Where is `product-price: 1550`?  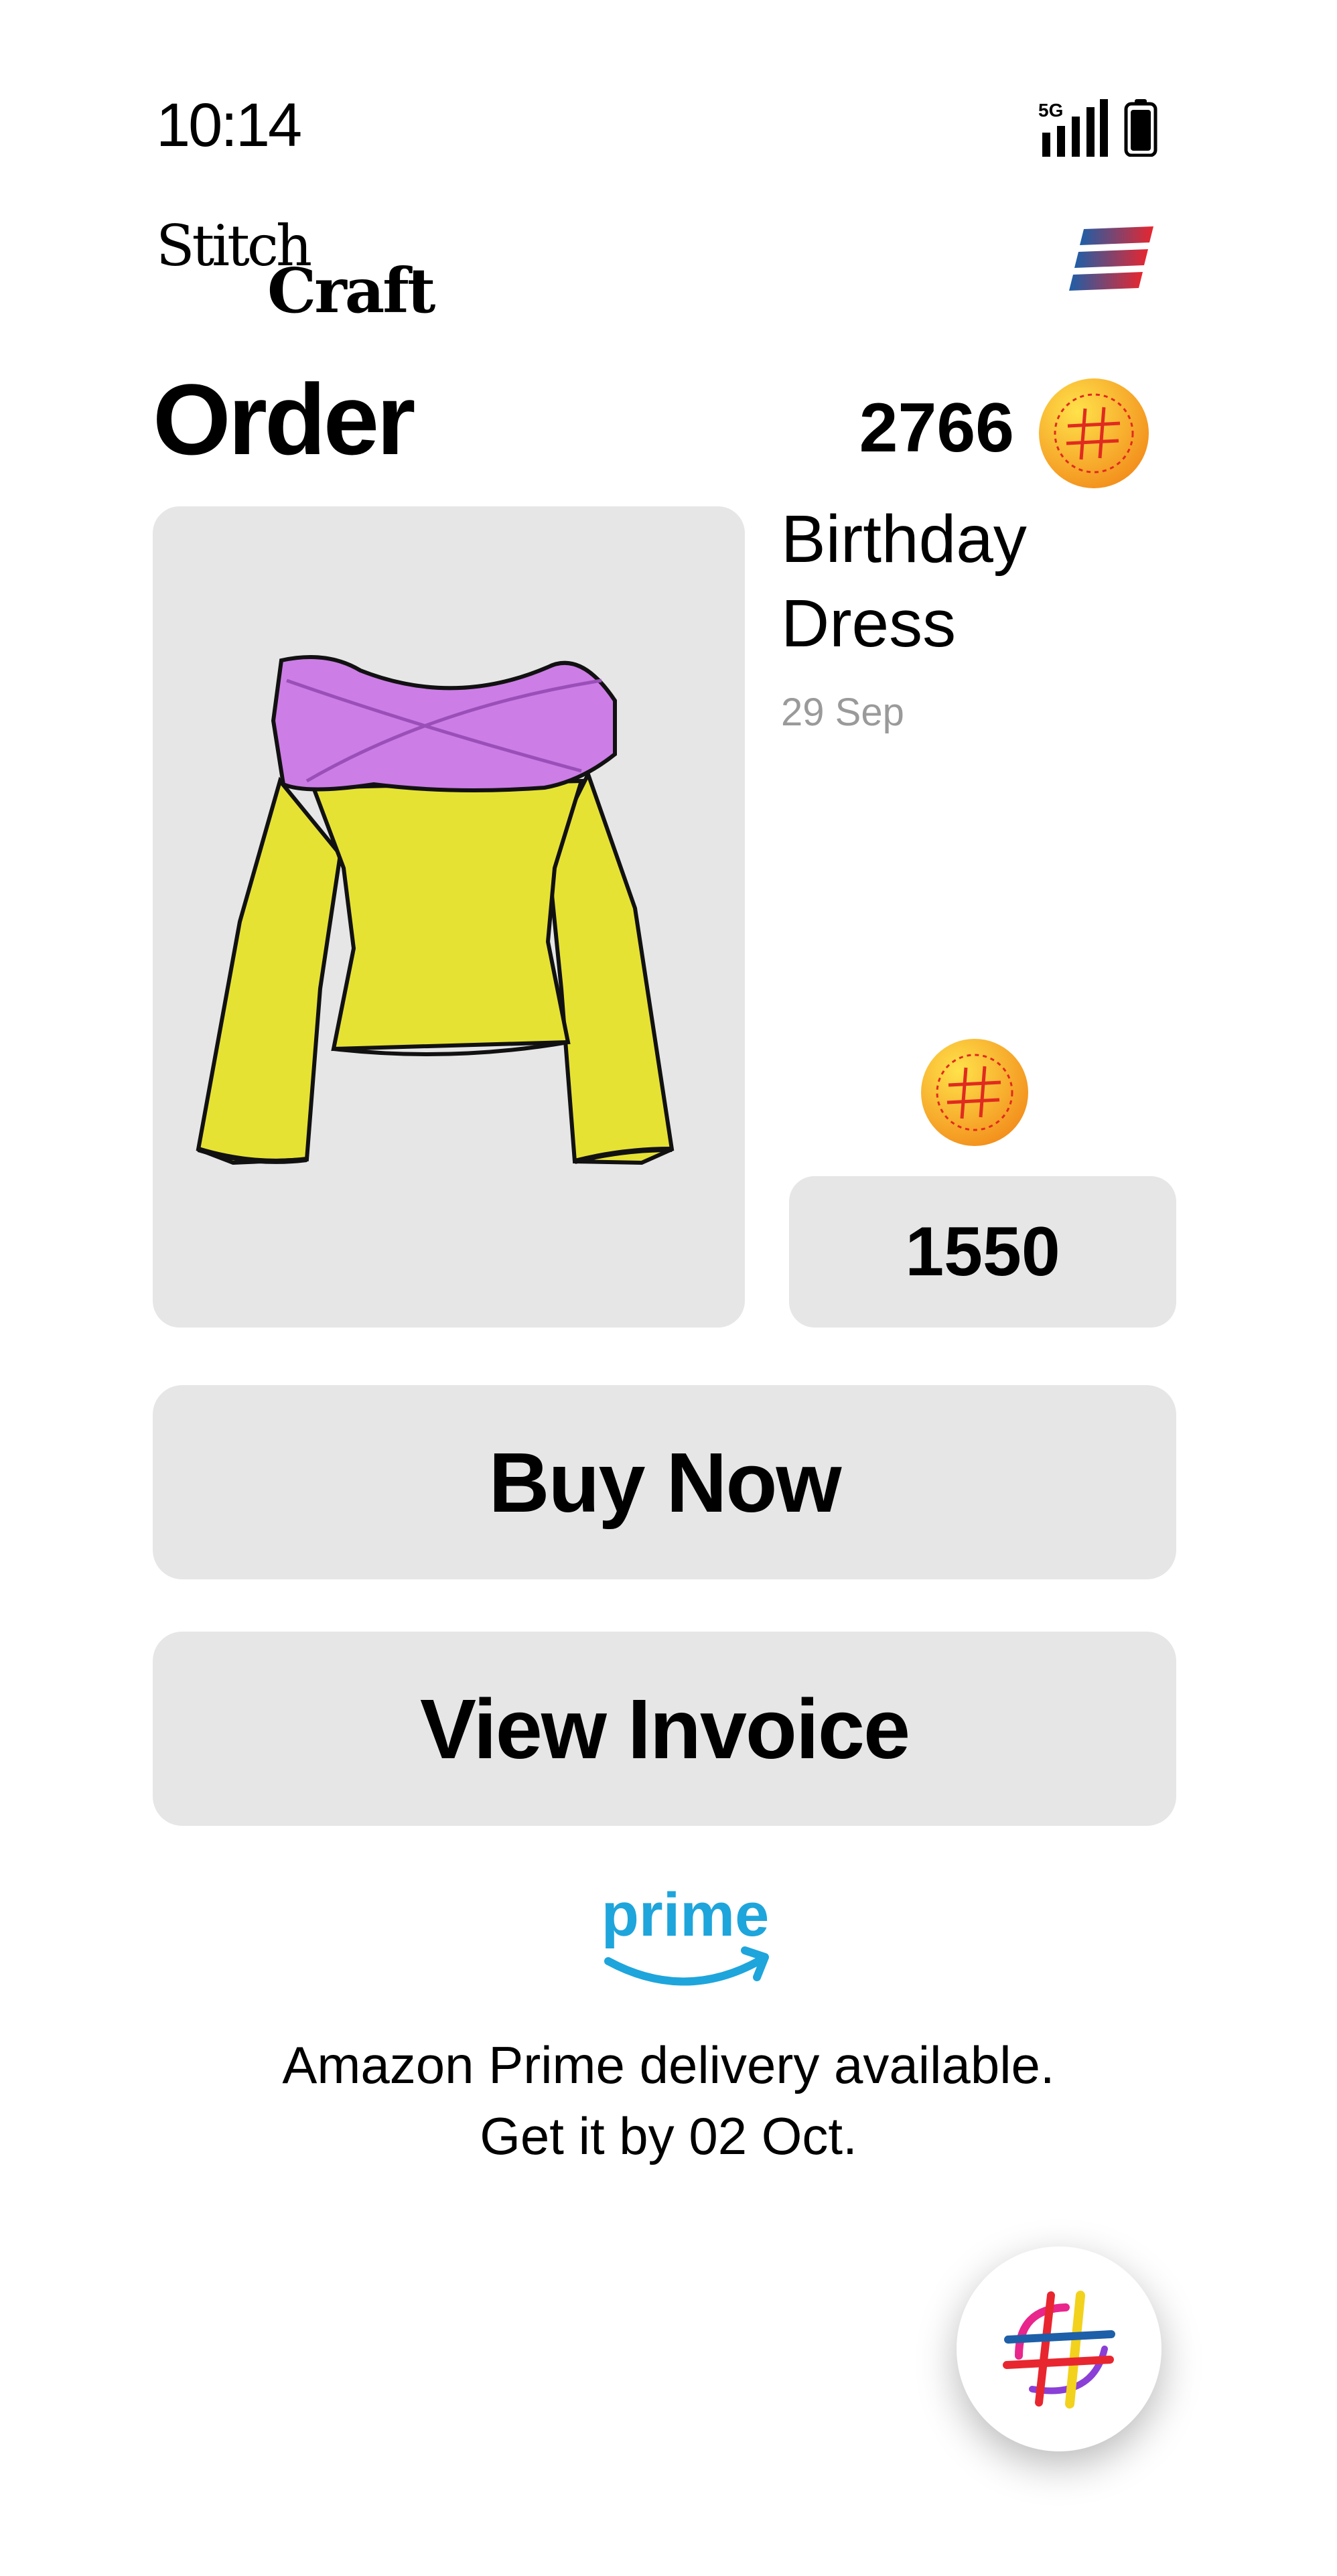 product-price: 1550 is located at coordinates (982, 1251).